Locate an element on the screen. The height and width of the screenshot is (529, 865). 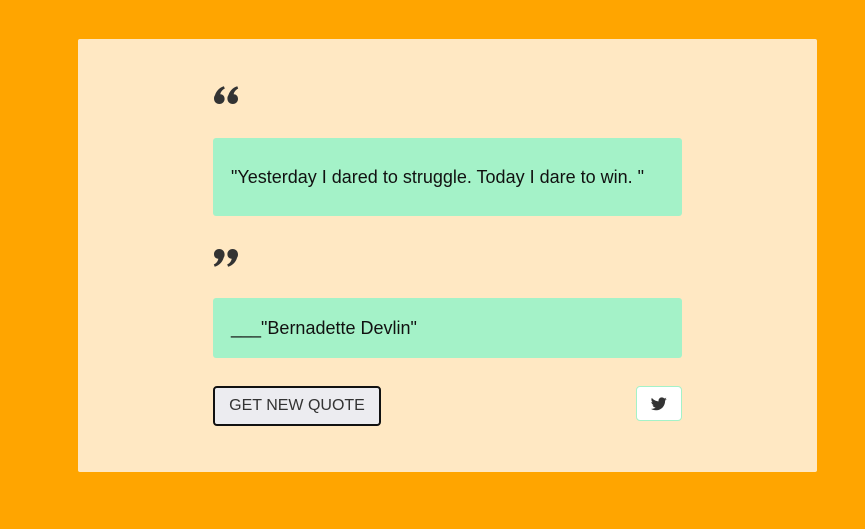
quote-author: ___"Bernadette Devlin" is located at coordinates (324, 327).